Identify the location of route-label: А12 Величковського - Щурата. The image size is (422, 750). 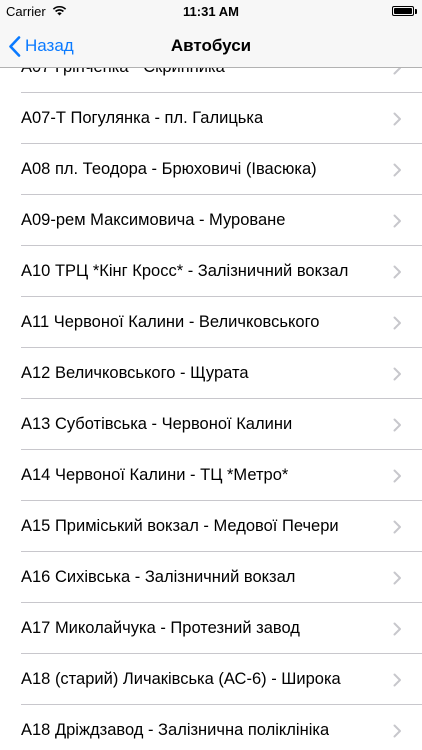
(135, 373).